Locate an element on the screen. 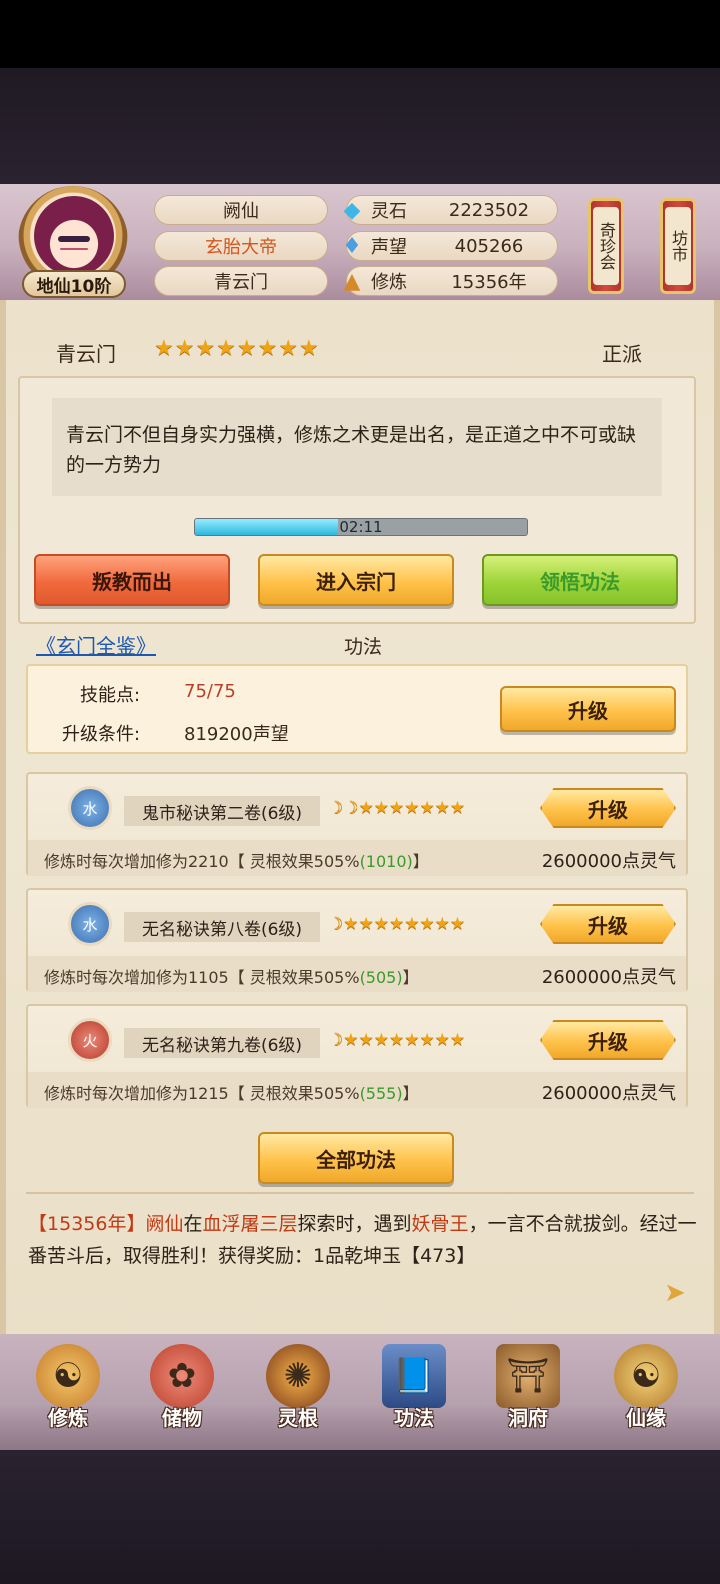 This screenshot has height=1584, width=720. upgrade-condition-label: 升级条件: is located at coordinates (101, 734).